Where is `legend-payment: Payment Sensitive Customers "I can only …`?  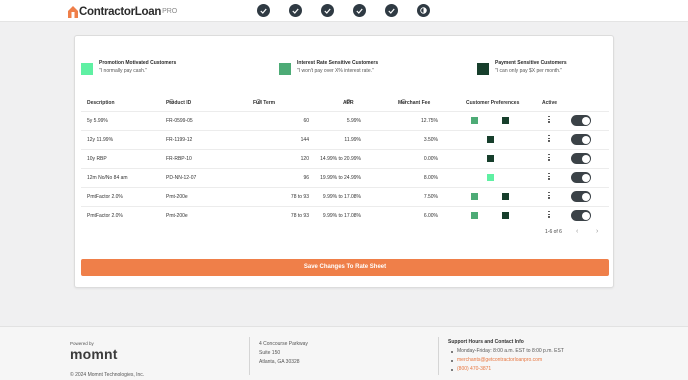 legend-payment: Payment Sensitive Customers "I can only … is located at coordinates (522, 67).